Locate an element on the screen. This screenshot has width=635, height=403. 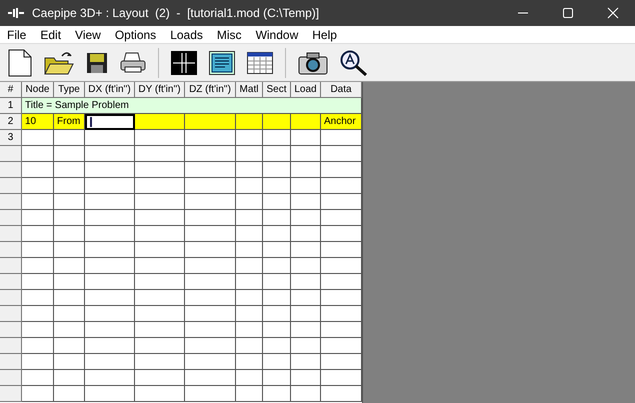
zoom-icon is located at coordinates (354, 63).